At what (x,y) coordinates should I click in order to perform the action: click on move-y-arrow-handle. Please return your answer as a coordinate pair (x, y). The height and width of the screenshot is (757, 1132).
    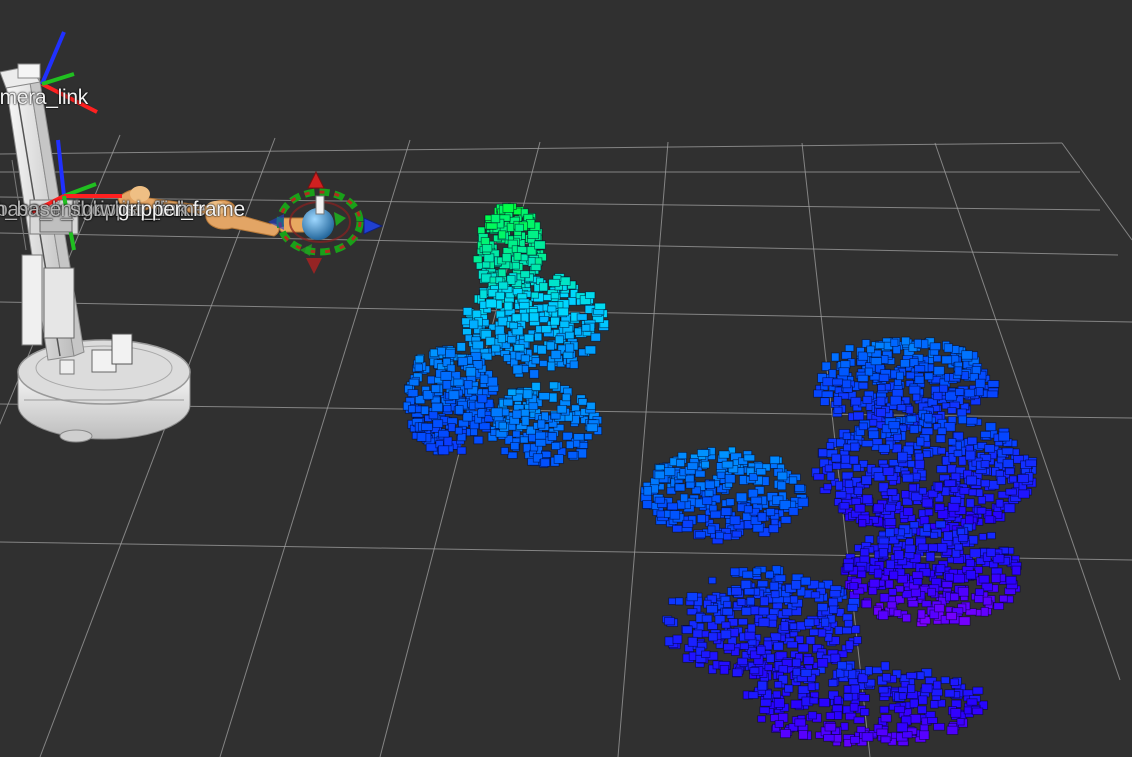
    Looking at the image, I should click on (340, 219).